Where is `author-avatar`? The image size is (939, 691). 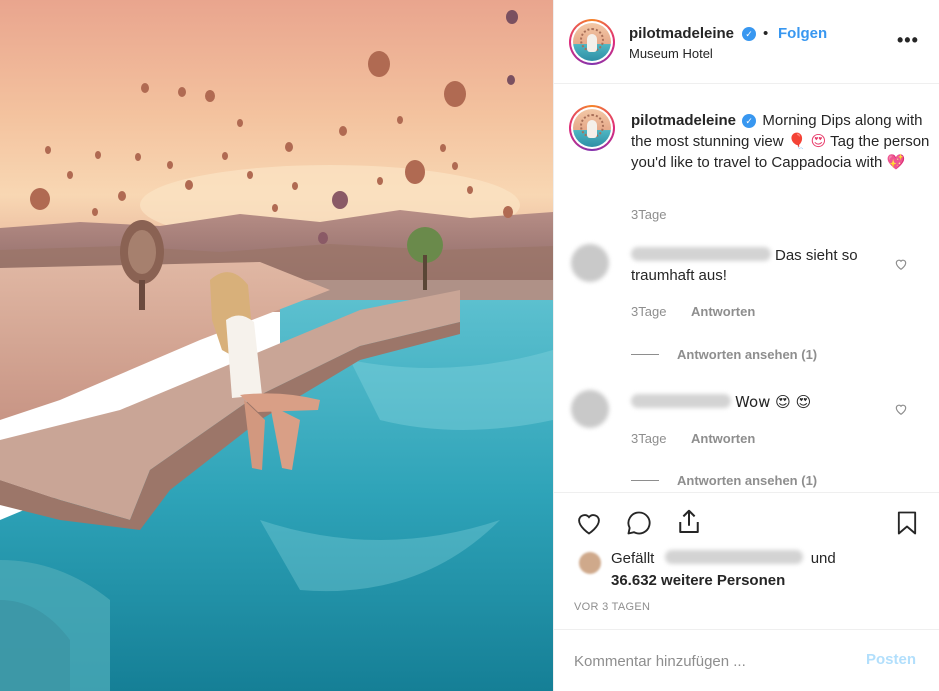 author-avatar is located at coordinates (592, 42).